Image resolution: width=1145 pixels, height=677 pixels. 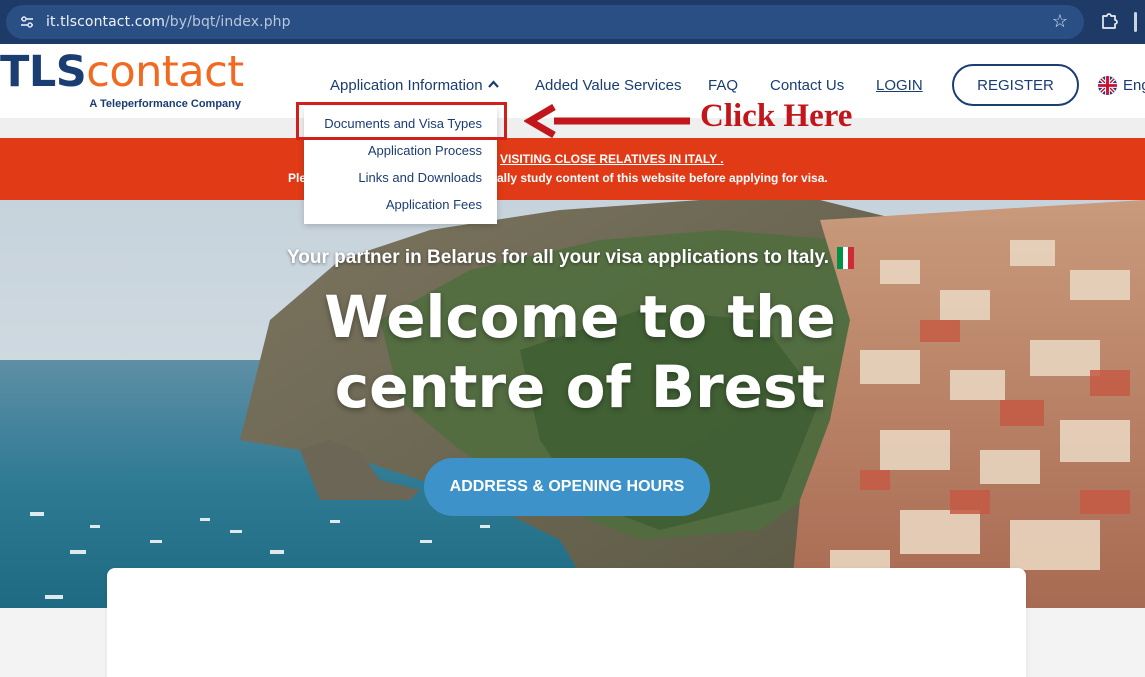 I want to click on dropdown-item-links-downloads: Links and Downloads, so click(x=420, y=177).